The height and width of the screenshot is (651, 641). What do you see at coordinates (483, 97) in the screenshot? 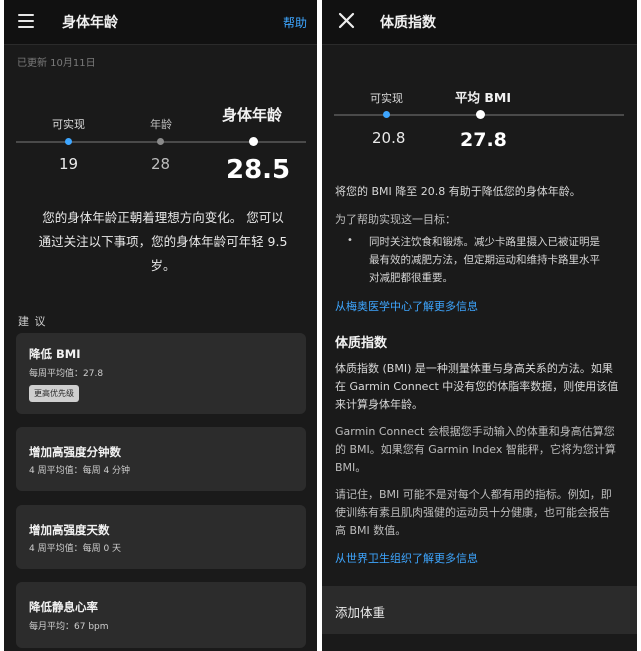
I see `avg-bmi-label: 平均 BMI` at bounding box center [483, 97].